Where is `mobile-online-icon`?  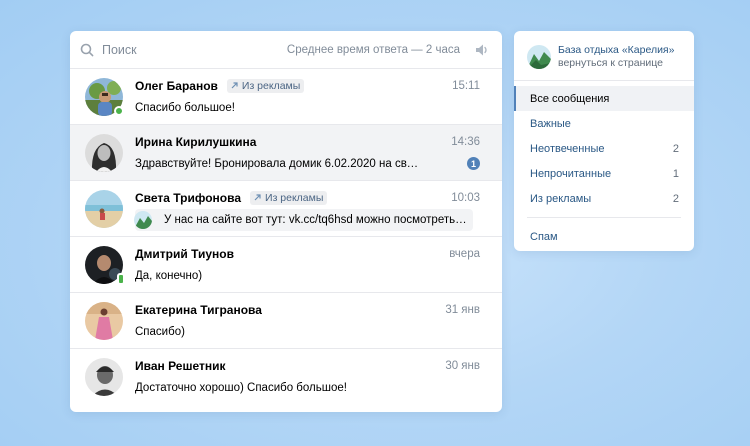
mobile-online-icon is located at coordinates (121, 278).